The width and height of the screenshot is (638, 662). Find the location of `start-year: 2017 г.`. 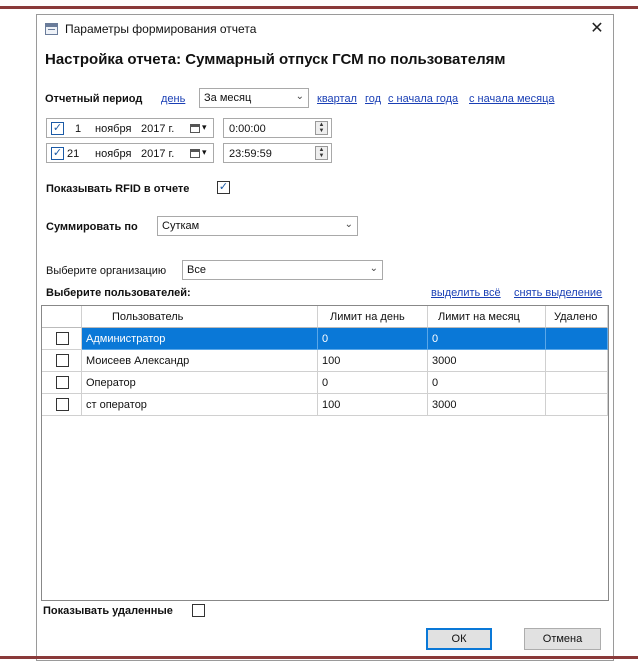

start-year: 2017 г. is located at coordinates (158, 129).